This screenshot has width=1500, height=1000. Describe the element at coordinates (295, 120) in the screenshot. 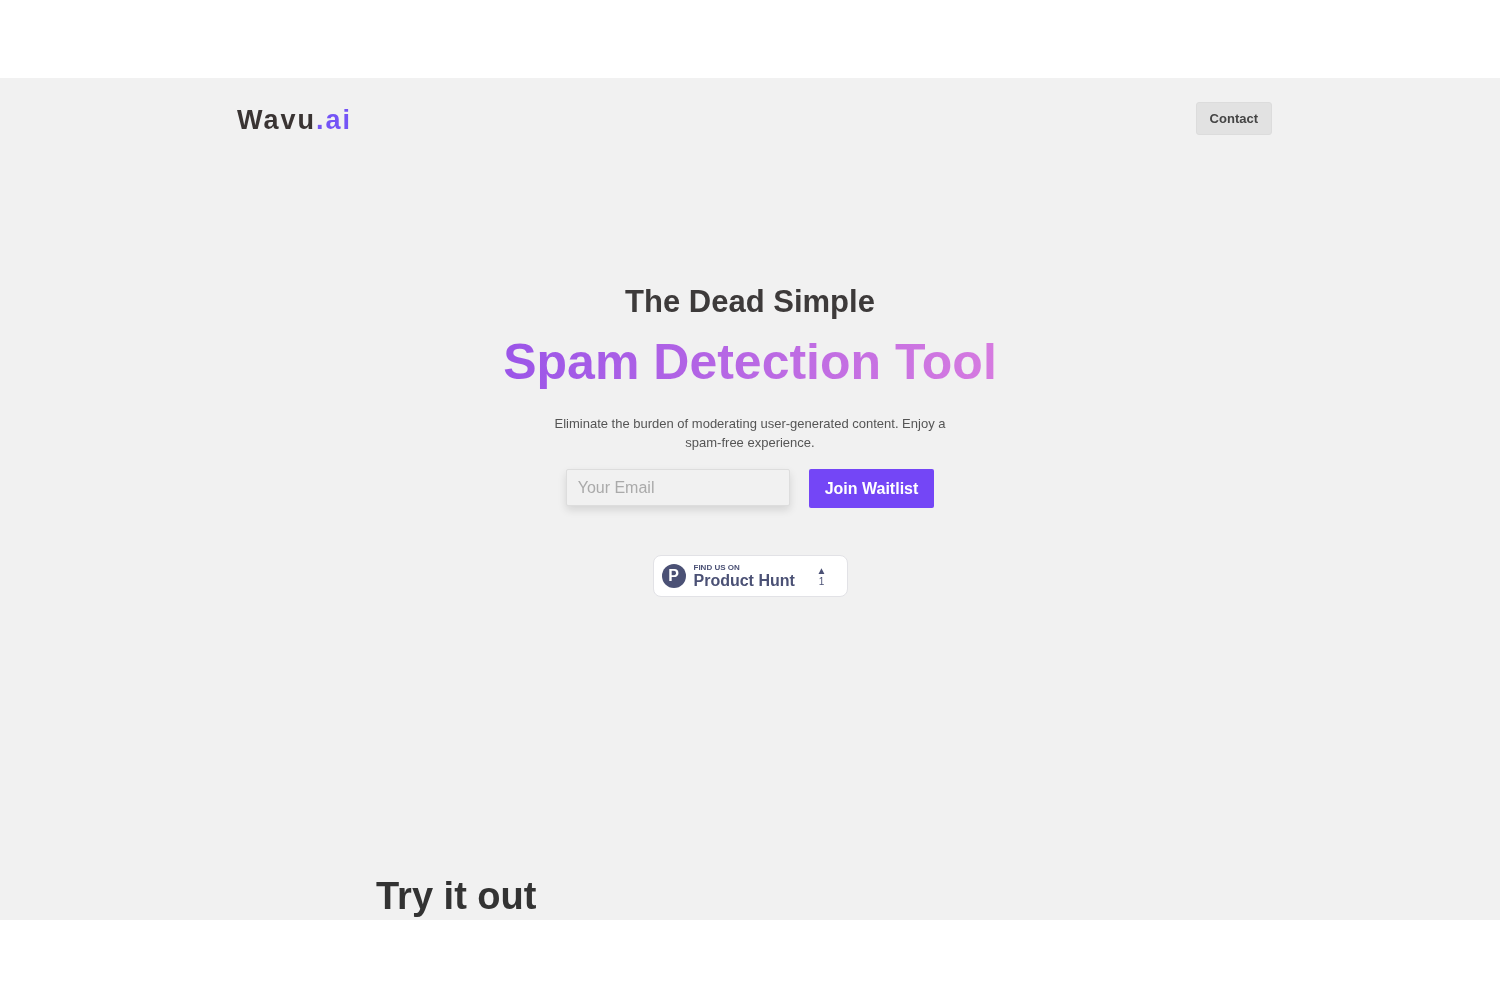

I see `logo: Wavu.ai` at that location.